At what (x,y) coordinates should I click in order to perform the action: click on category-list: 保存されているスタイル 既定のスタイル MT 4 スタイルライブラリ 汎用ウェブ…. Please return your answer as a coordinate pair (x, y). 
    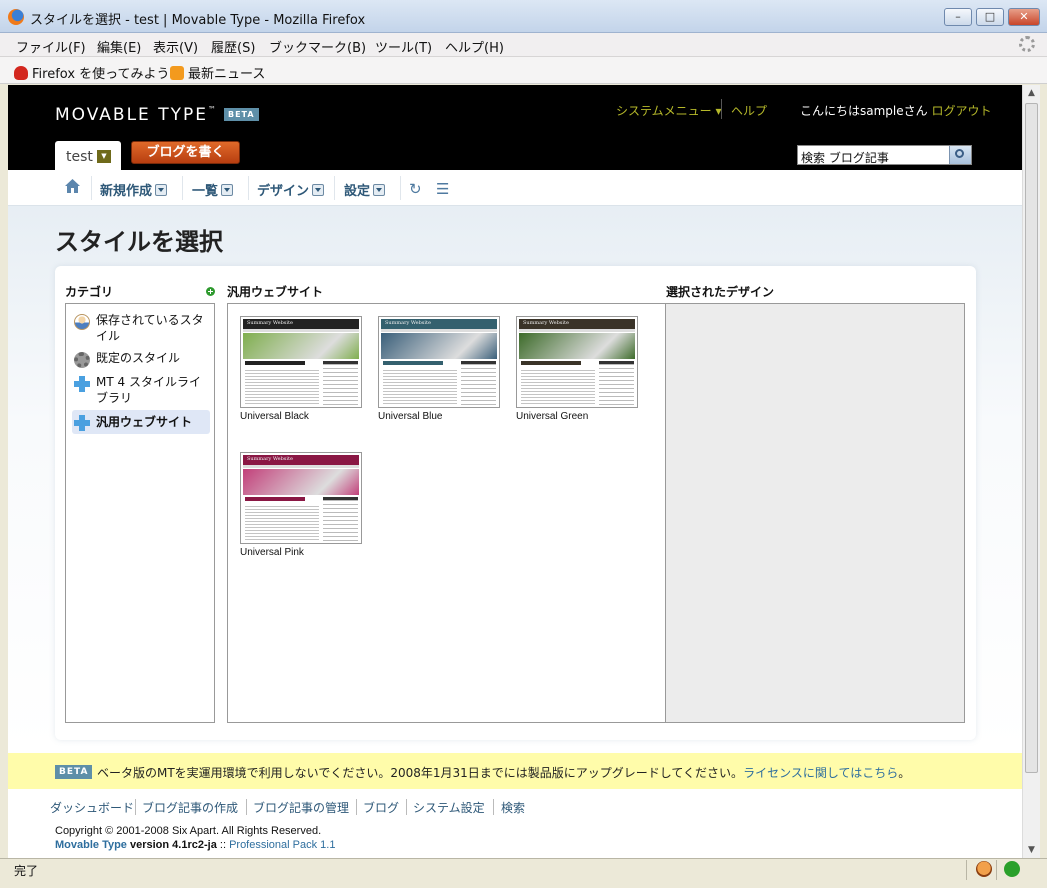
    Looking at the image, I should click on (140, 513).